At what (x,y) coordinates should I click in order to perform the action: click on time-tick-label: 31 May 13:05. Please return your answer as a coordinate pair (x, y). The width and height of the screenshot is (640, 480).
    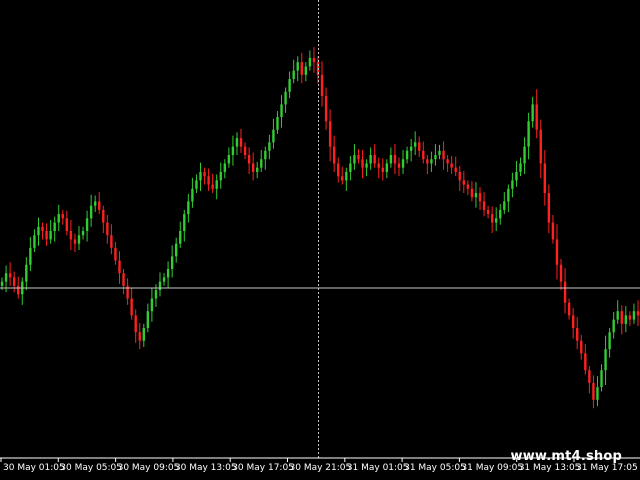
    Looking at the image, I should click on (550, 468).